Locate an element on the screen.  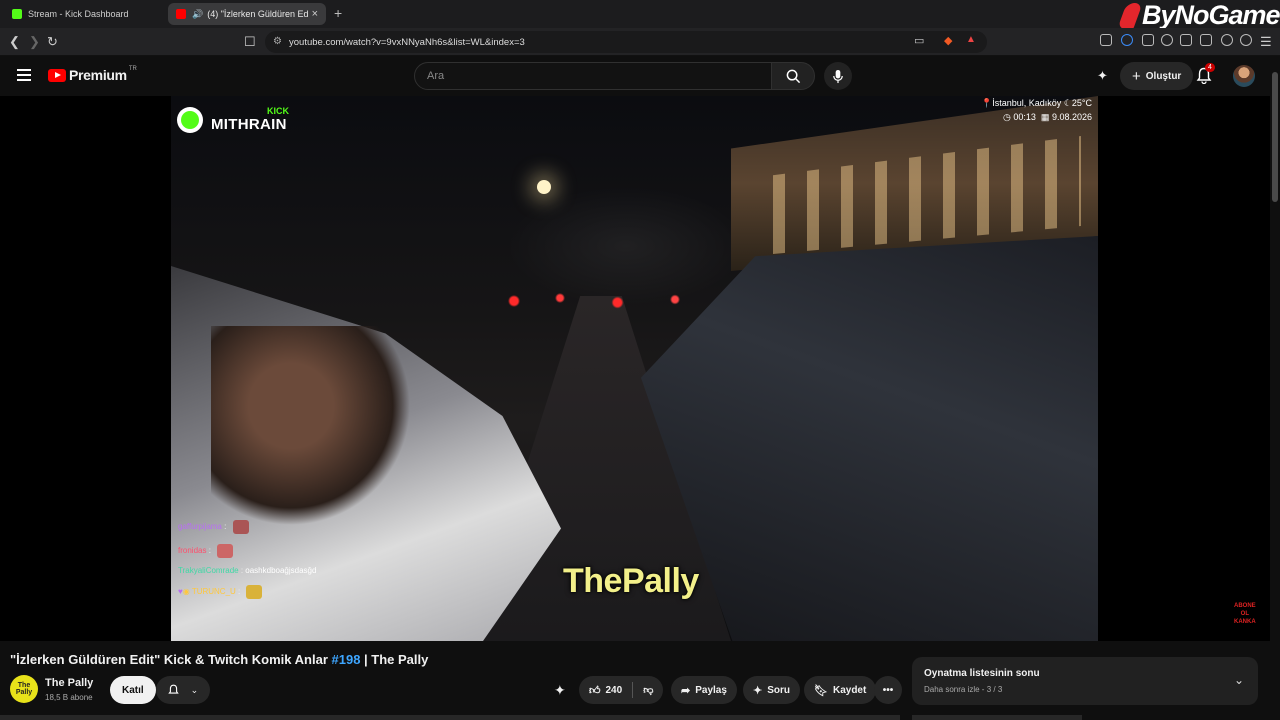
create-button: + Oluştur is located at coordinates (1157, 76).